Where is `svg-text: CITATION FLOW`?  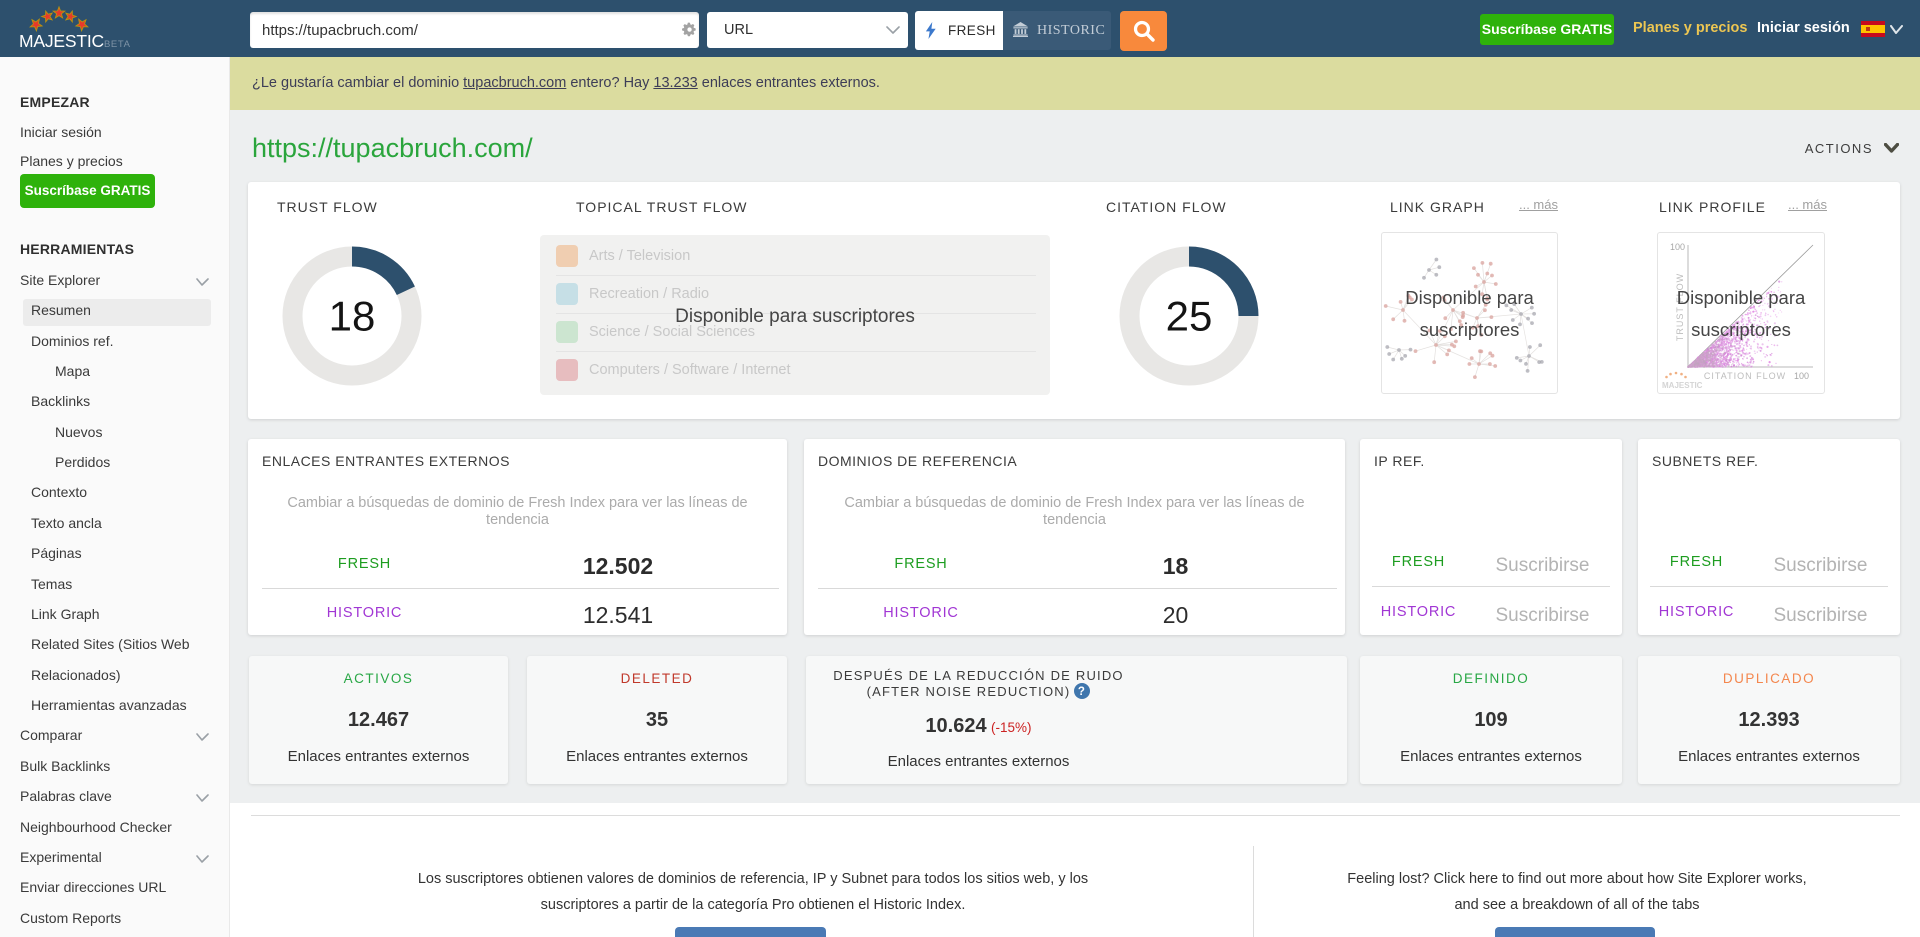 svg-text: CITATION FLOW is located at coordinates (1745, 376).